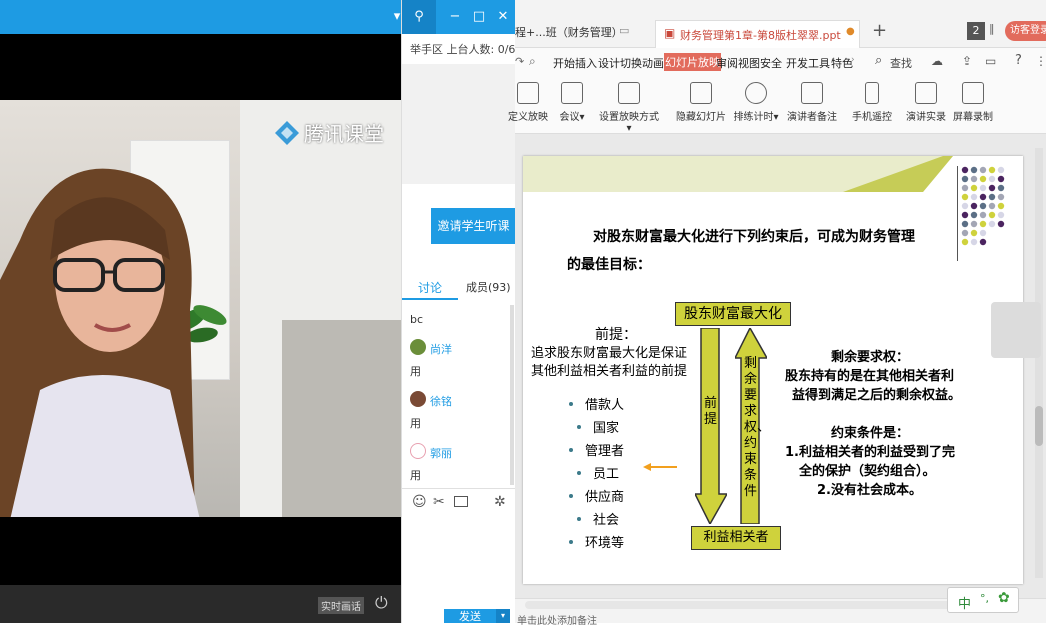 The width and height of the screenshot is (1046, 627). I want to click on tab-active-ppt: ▣ 财务管理第1章-第8版杜翠翠.ppt ●, so click(757, 34).